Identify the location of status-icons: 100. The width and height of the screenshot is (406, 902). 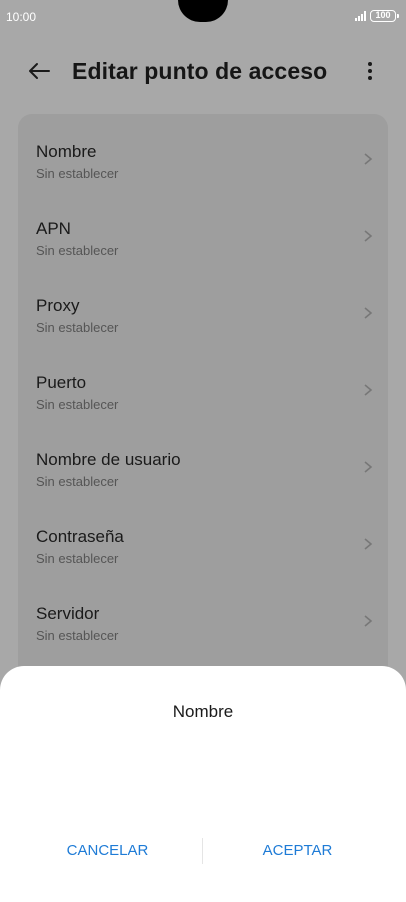
(377, 16).